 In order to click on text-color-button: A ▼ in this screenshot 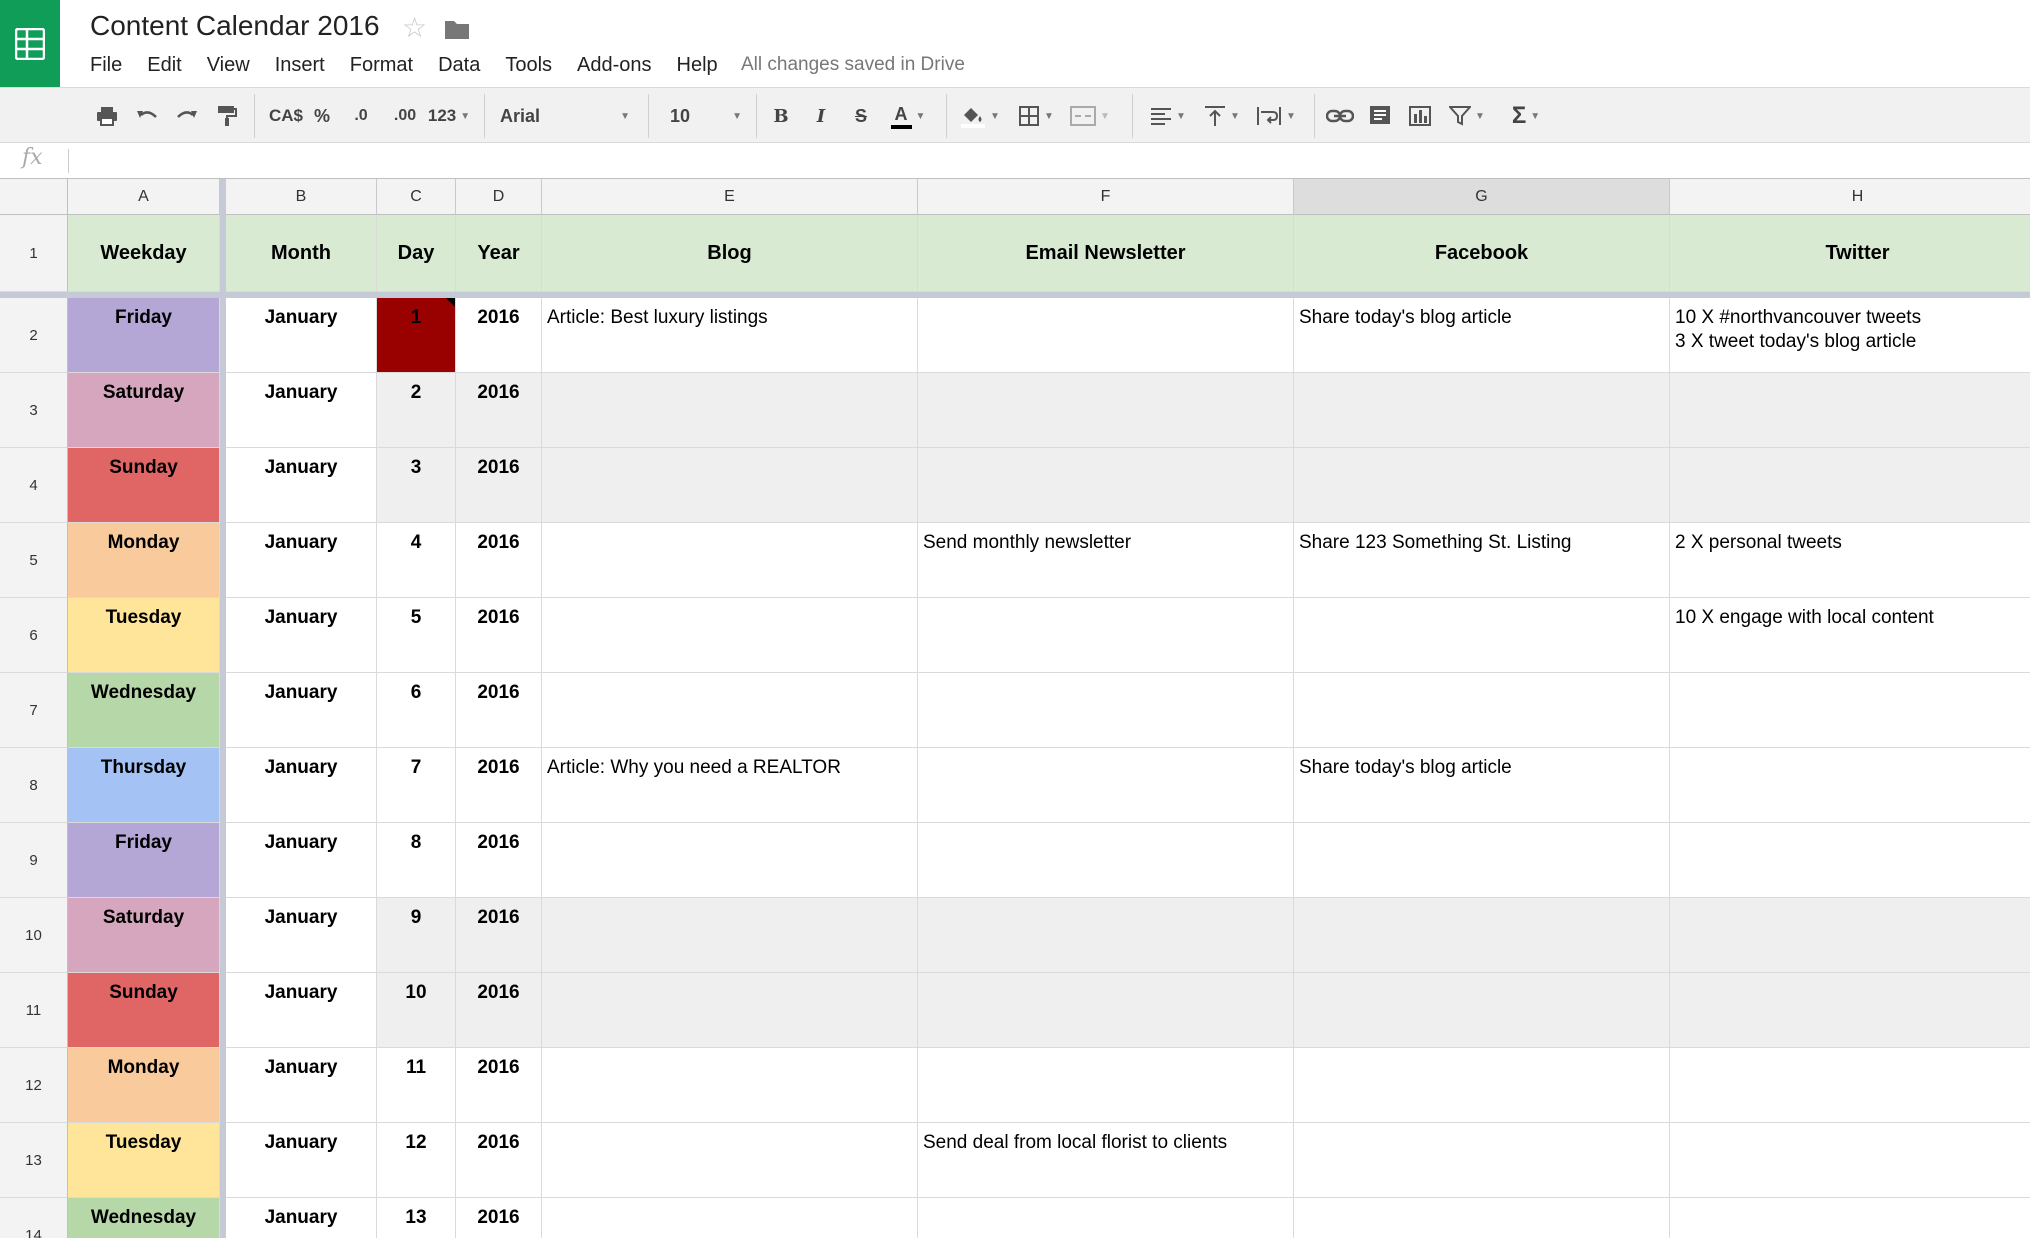, I will do `click(908, 116)`.